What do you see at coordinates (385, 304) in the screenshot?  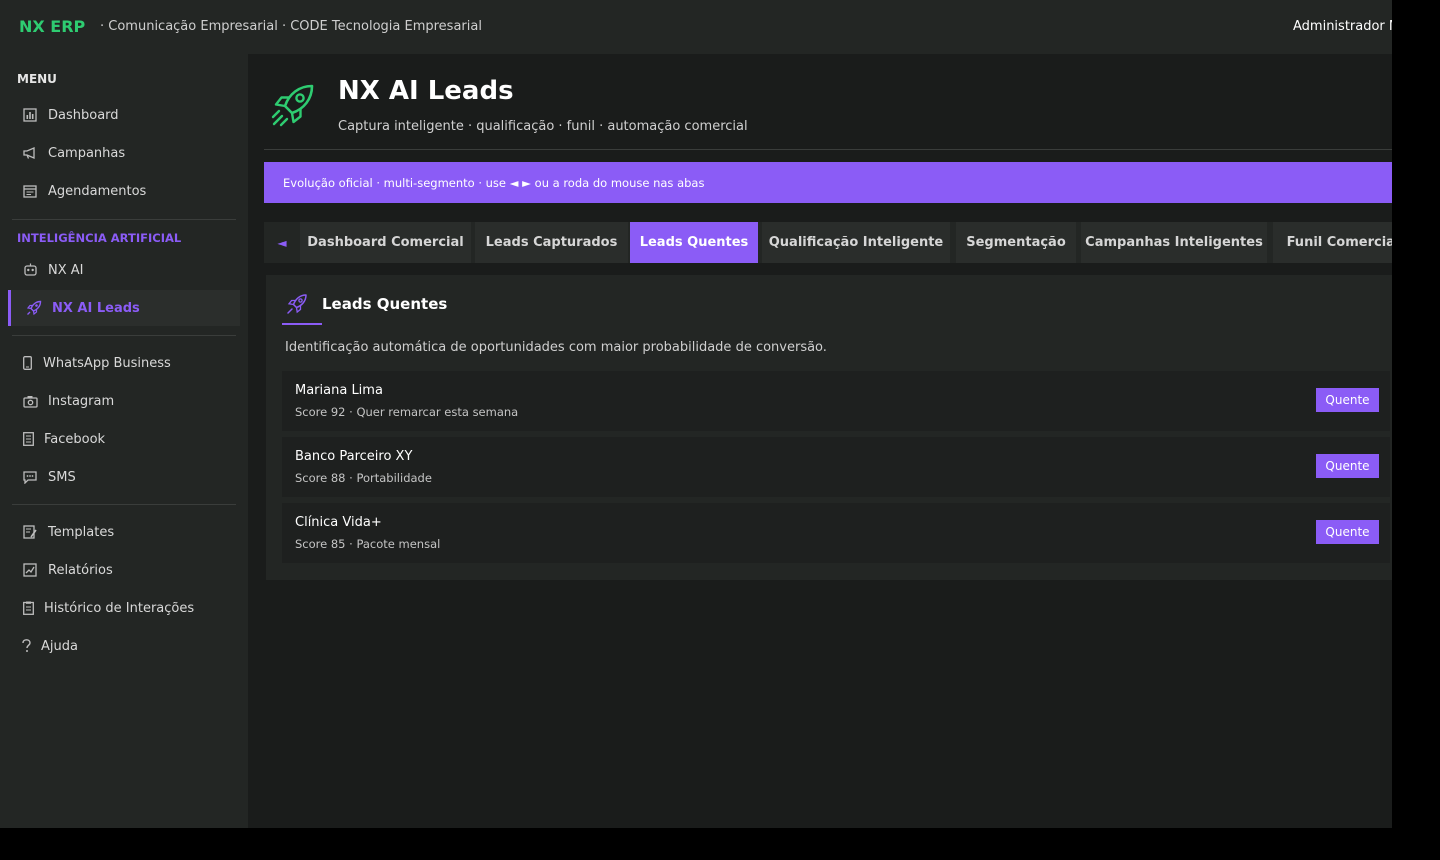 I see `panel-title: Leads Quentes` at bounding box center [385, 304].